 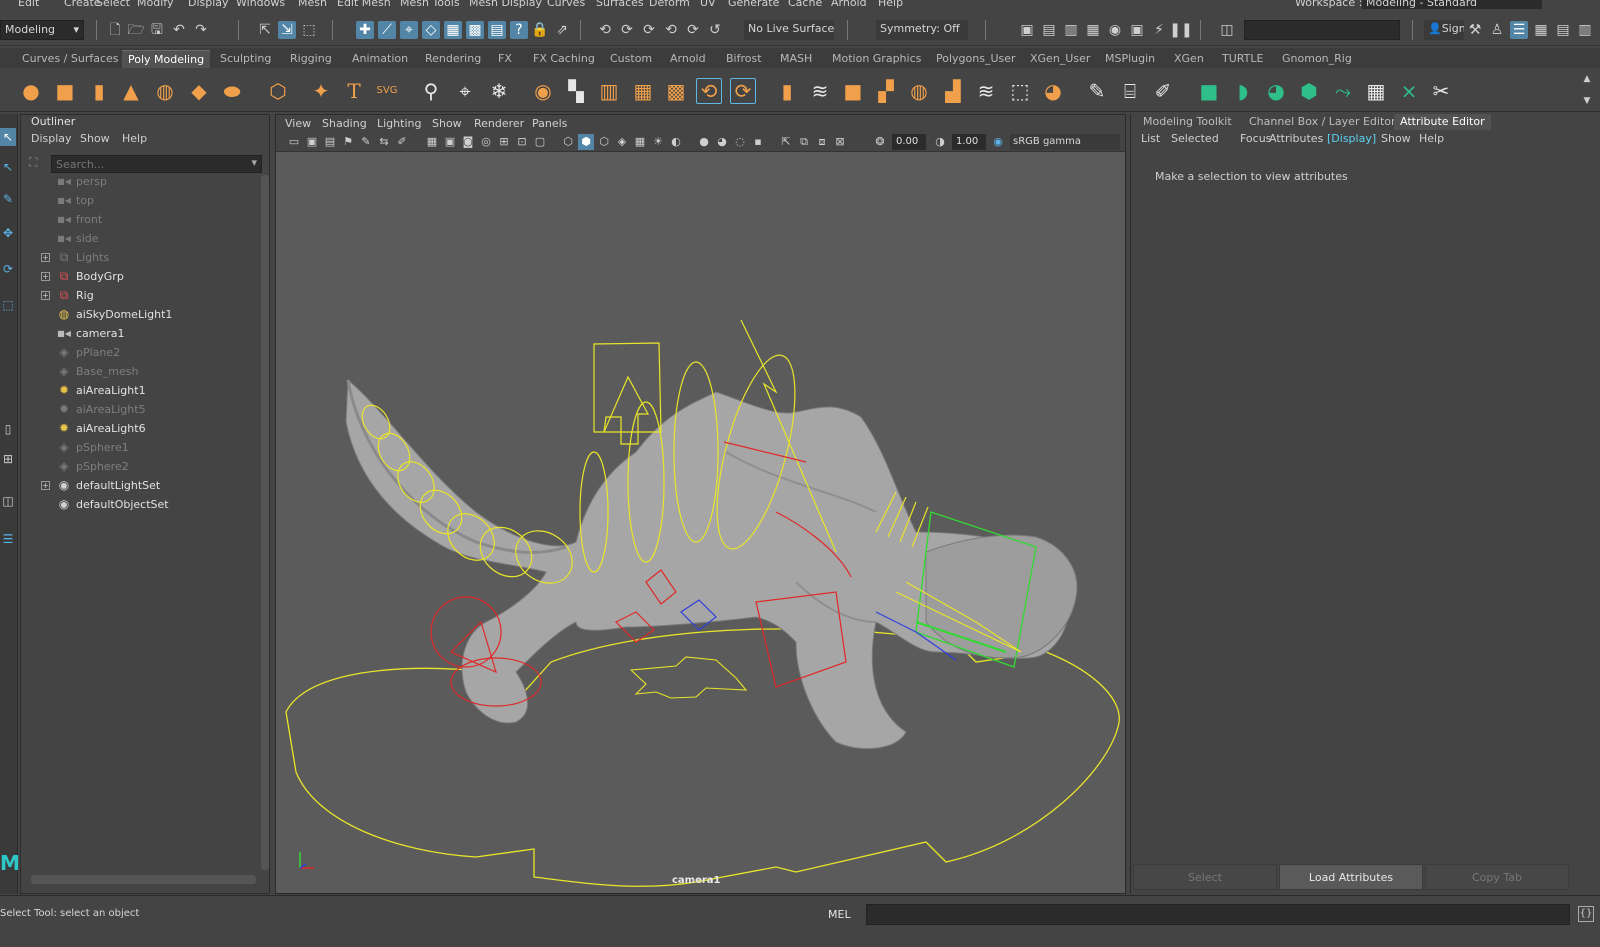 What do you see at coordinates (151, 200) in the screenshot?
I see `outliner-item-top: ■◀ top` at bounding box center [151, 200].